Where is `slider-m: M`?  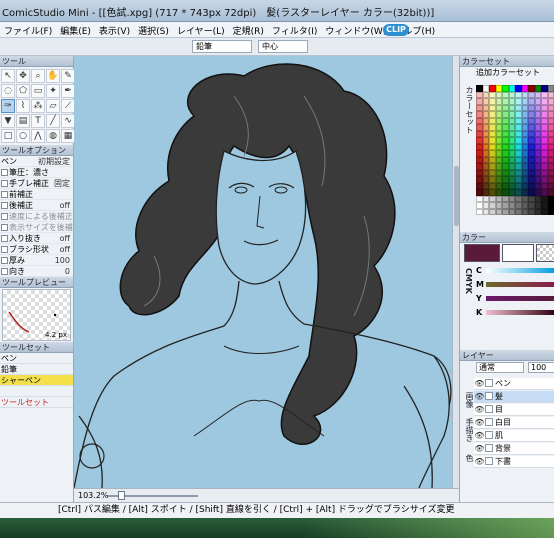 slider-m: M is located at coordinates (515, 284).